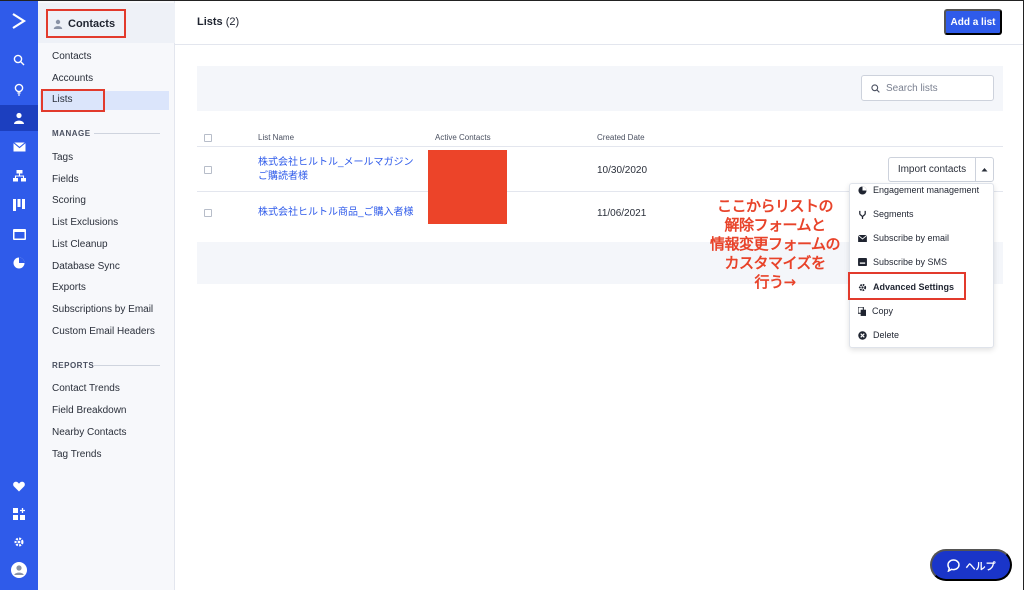  What do you see at coordinates (19, 570) in the screenshot?
I see `account-avatar-icon` at bounding box center [19, 570].